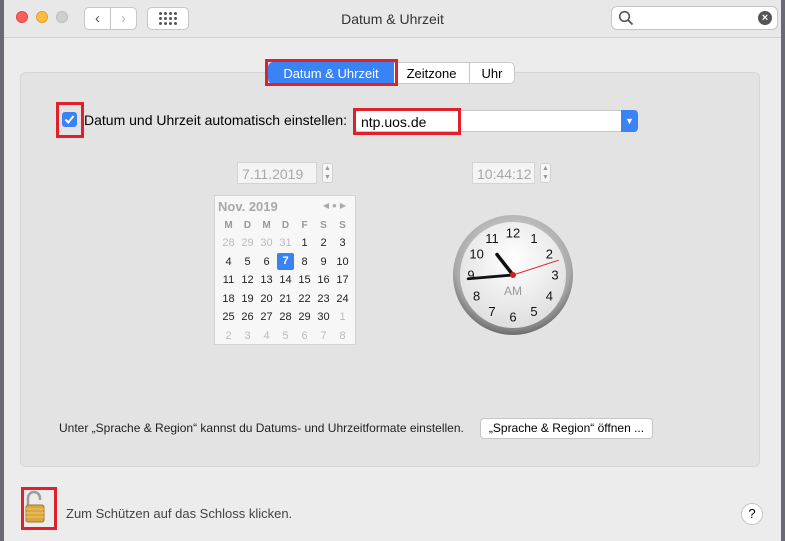  Describe the element at coordinates (304, 225) in the screenshot. I see `weekday-header: F` at that location.